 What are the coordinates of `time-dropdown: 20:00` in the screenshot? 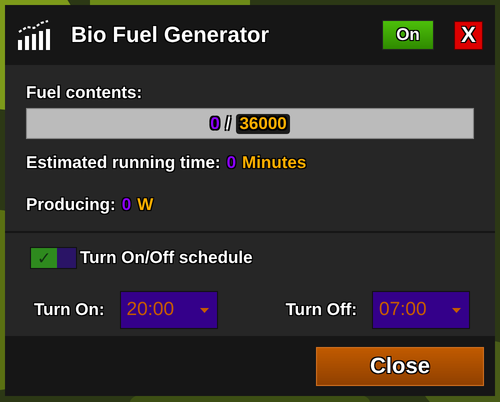 It's located at (169, 310).